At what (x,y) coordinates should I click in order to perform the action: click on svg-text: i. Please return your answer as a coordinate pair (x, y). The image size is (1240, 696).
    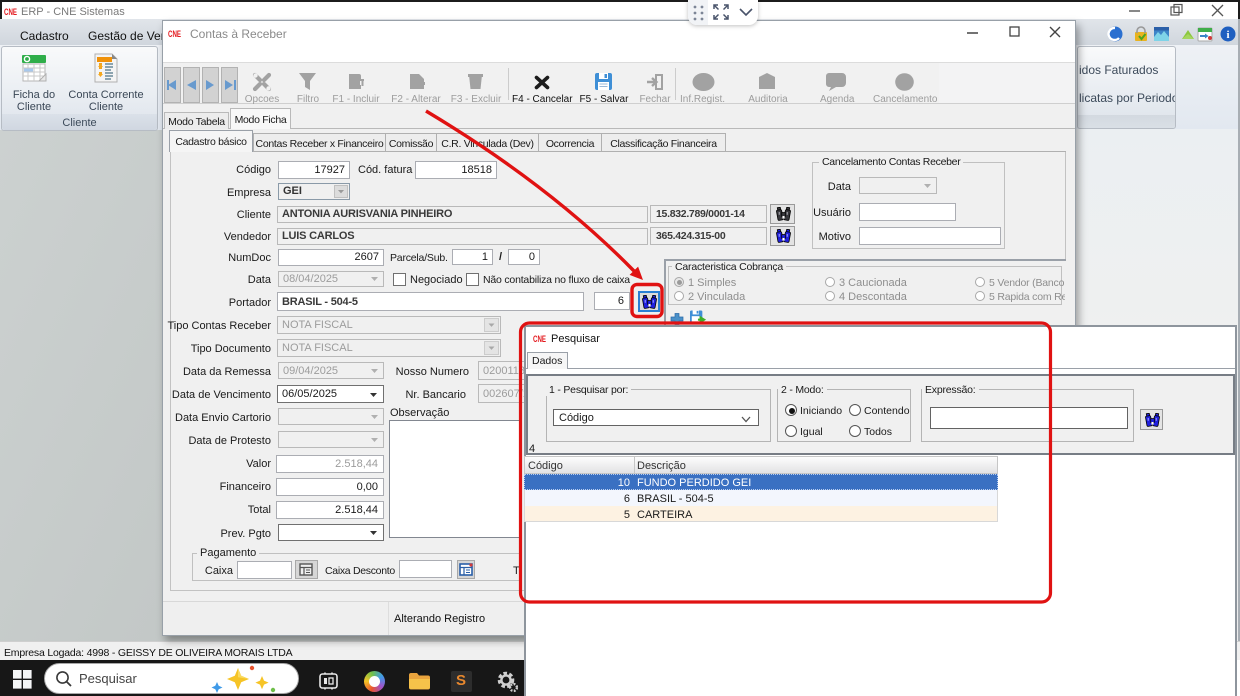
    Looking at the image, I should click on (1227, 35).